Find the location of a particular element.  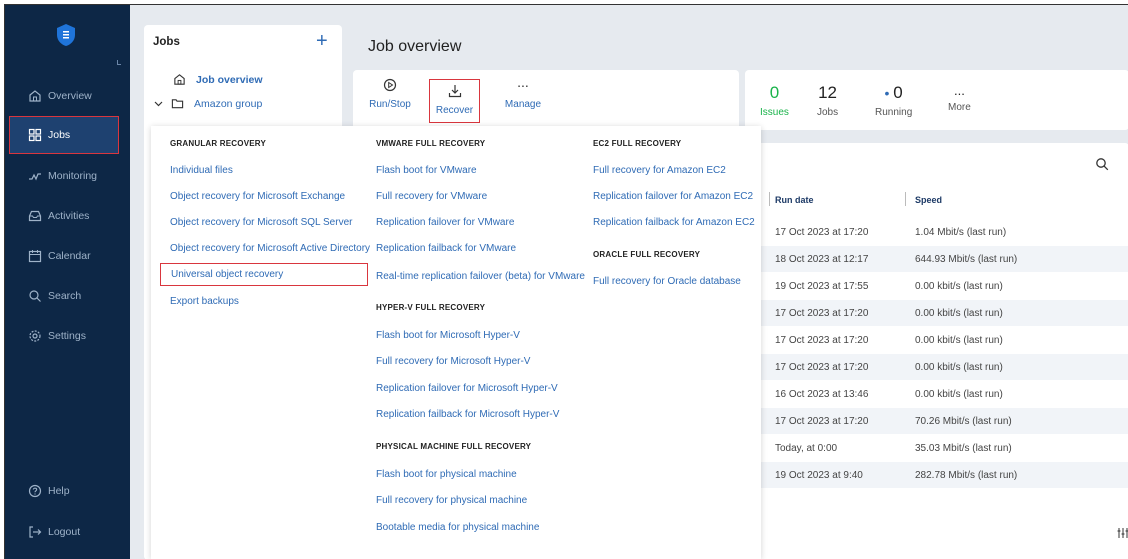

home-icon is located at coordinates (35, 96).